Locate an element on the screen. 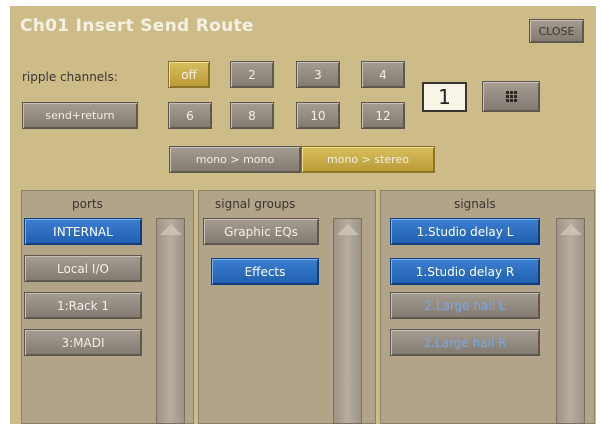 Image resolution: width=601 pixels, height=425 pixels. signals-title: signals is located at coordinates (475, 204).